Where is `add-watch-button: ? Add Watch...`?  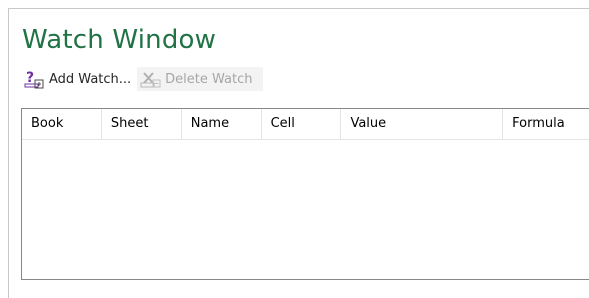 add-watch-button: ? Add Watch... is located at coordinates (77, 79).